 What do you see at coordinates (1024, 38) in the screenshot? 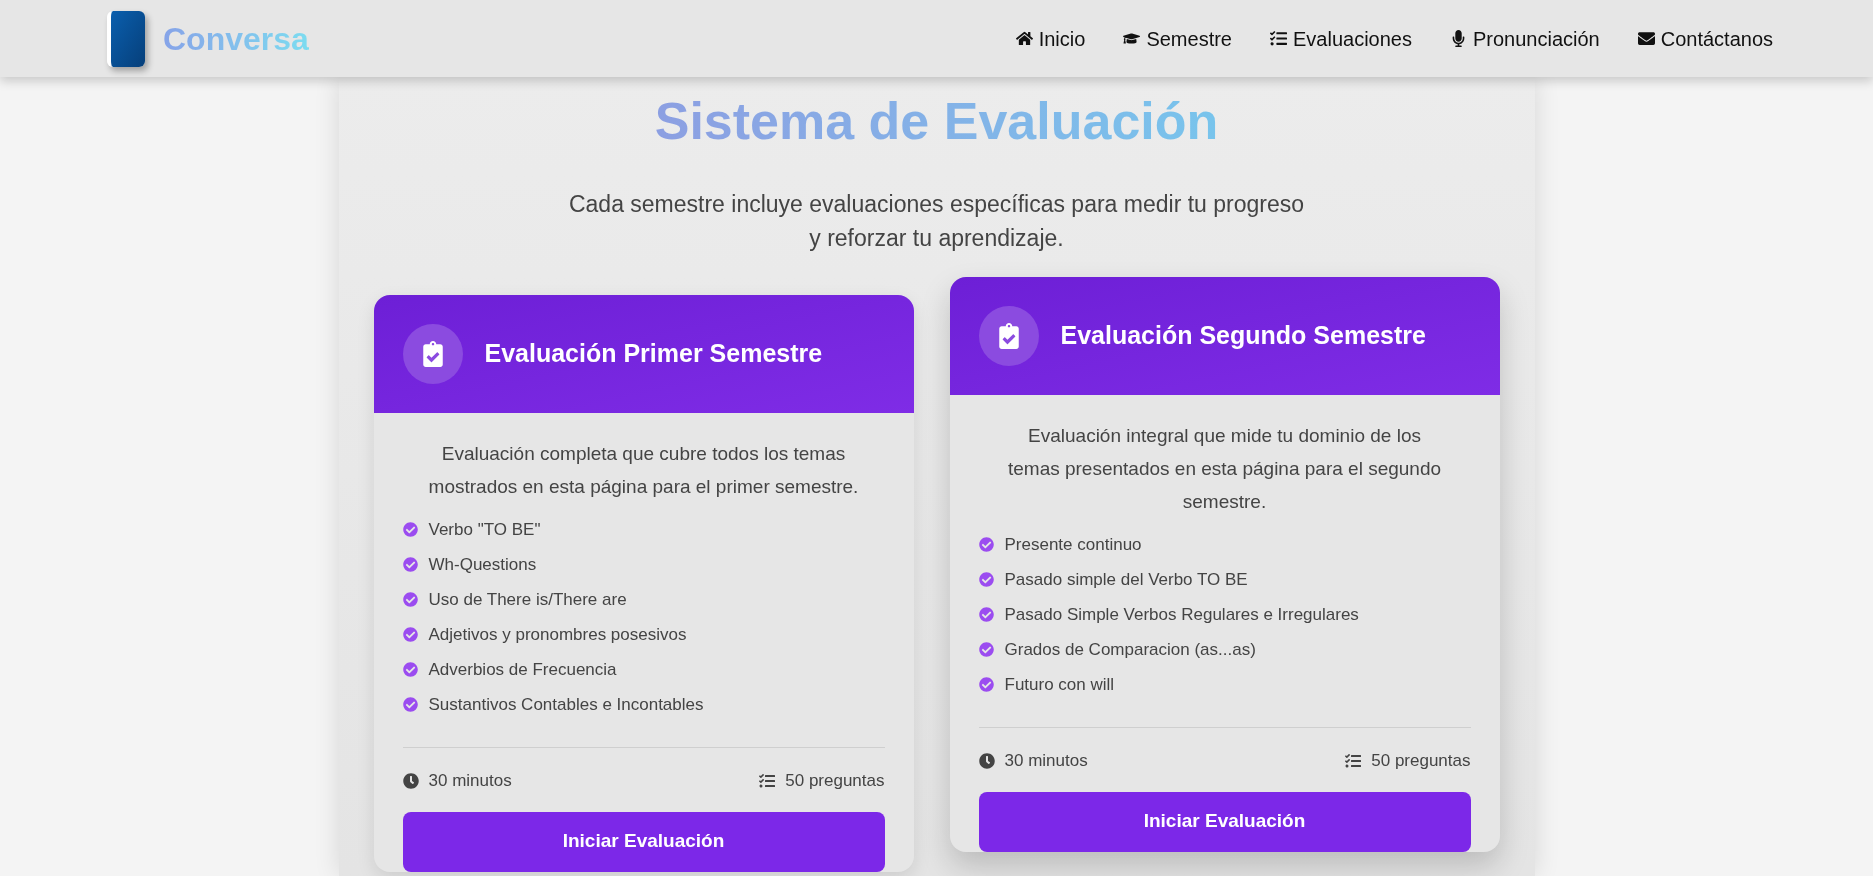
I see `home-icon` at bounding box center [1024, 38].